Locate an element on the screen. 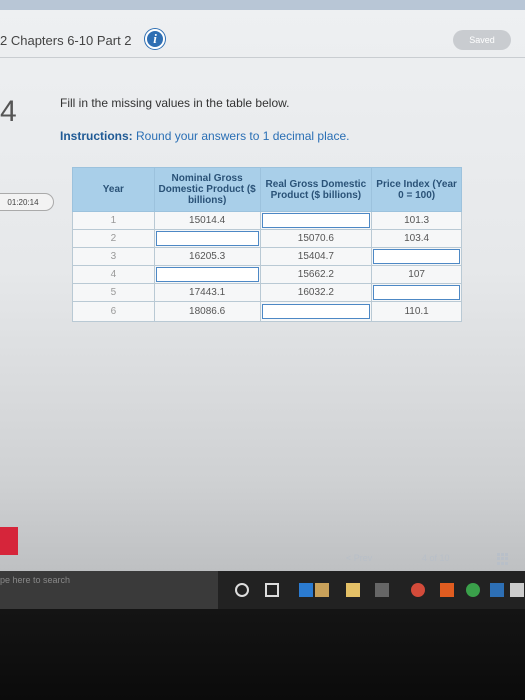 The height and width of the screenshot is (700, 525). prev-button: < Prev is located at coordinates (359, 558).